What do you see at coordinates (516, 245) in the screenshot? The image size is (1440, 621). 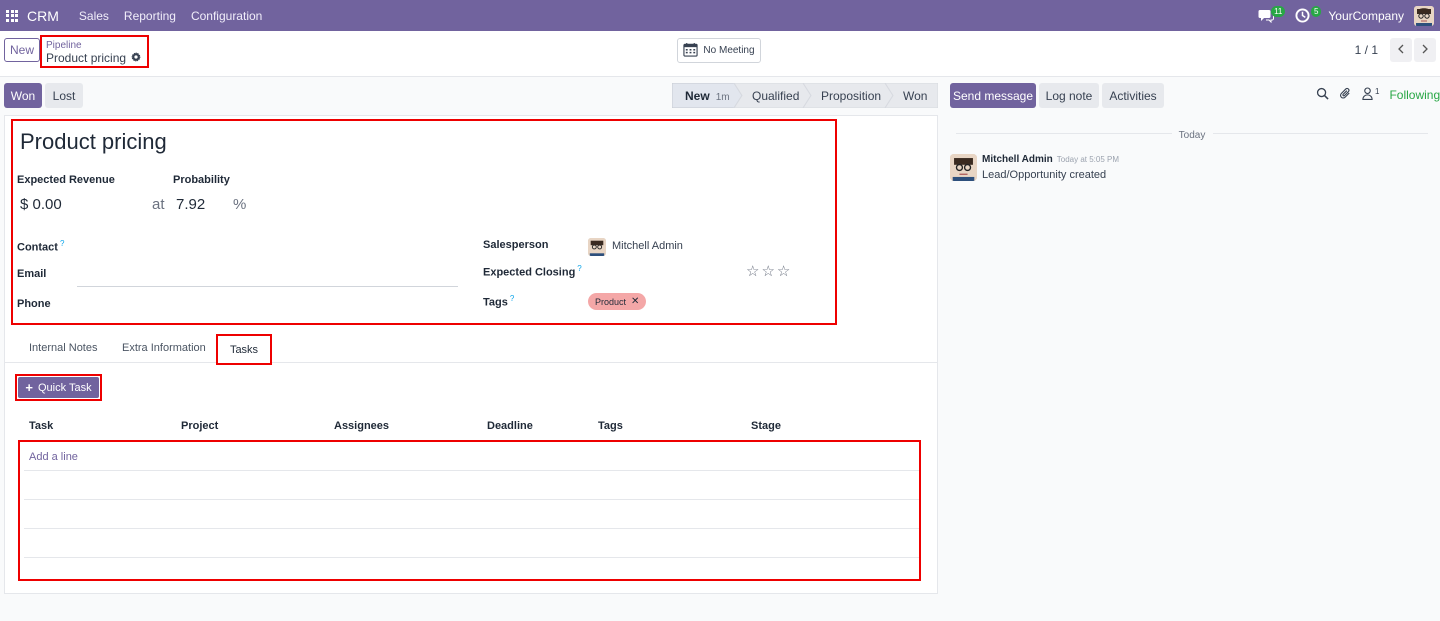 I see `salesperson-label: Salesperson` at bounding box center [516, 245].